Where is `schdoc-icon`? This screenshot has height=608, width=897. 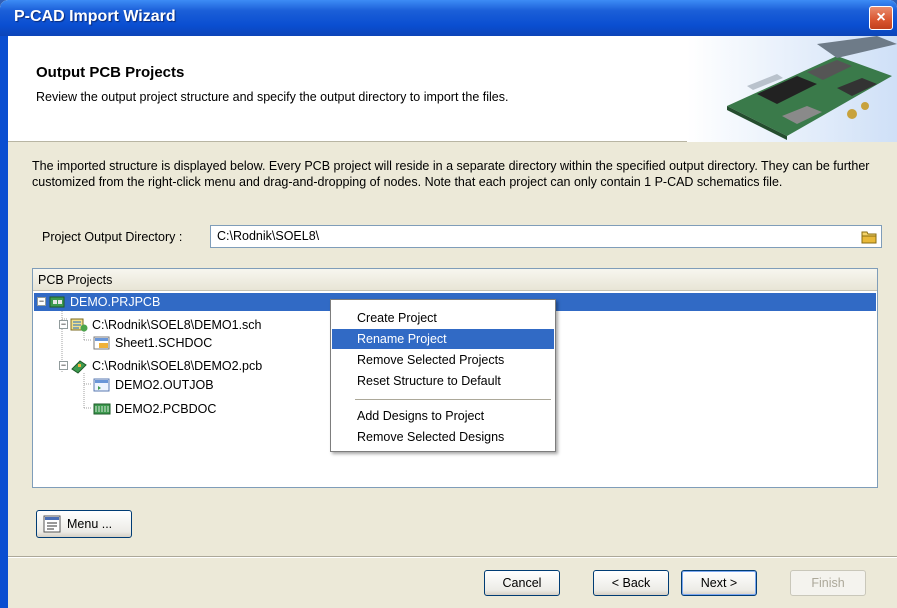
schdoc-icon is located at coordinates (101, 342).